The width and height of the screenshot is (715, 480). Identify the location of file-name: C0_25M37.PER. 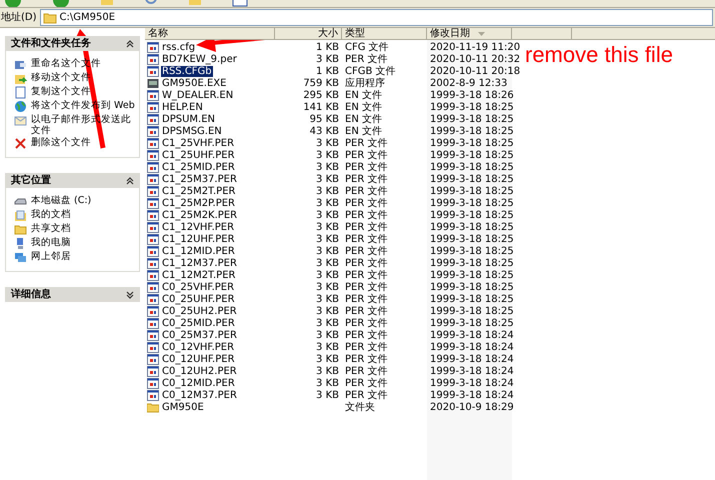
(199, 335).